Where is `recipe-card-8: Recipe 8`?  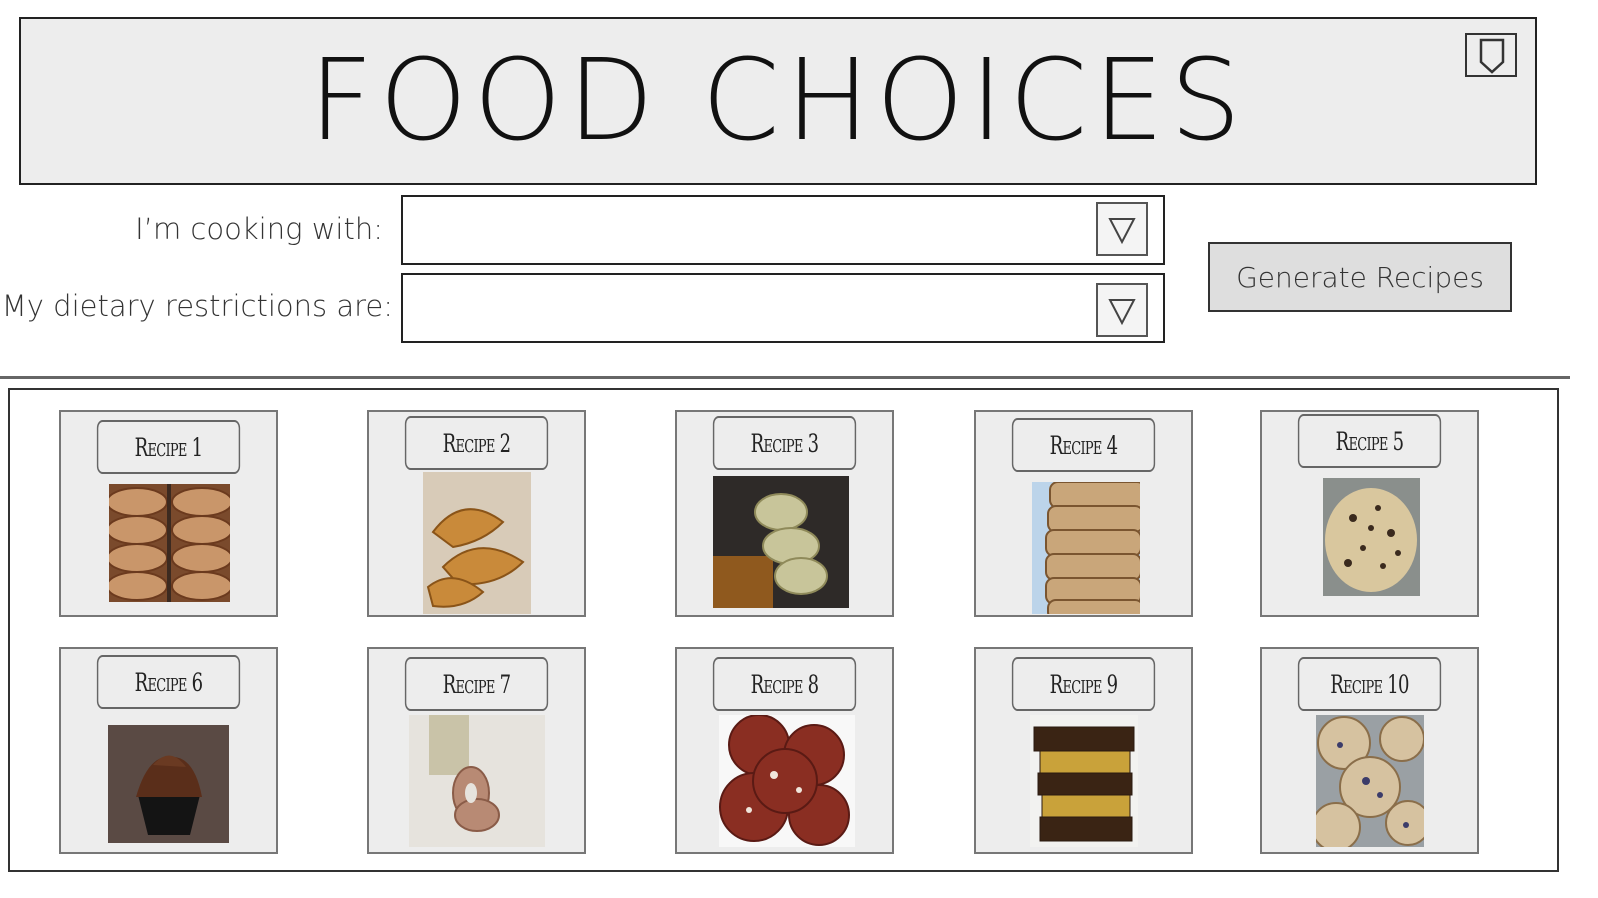
recipe-card-8: Recipe 8 is located at coordinates (784, 750).